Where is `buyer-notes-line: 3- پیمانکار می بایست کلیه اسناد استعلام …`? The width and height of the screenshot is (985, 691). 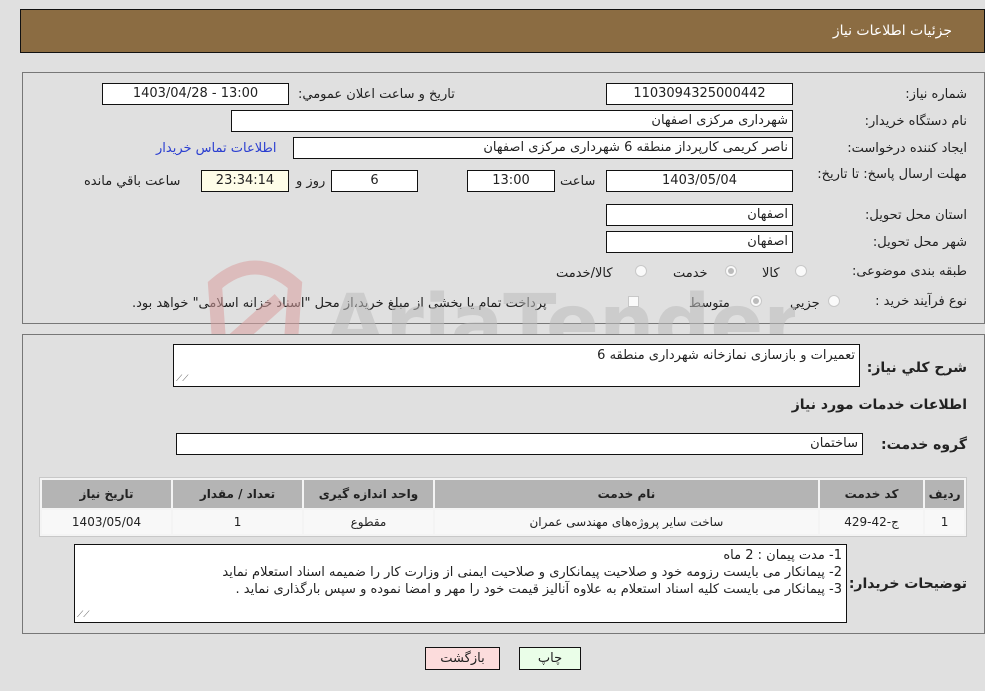
buyer-notes-line: 3- پیمانکار می بایست کلیه اسناد استعلام … is located at coordinates (538, 589).